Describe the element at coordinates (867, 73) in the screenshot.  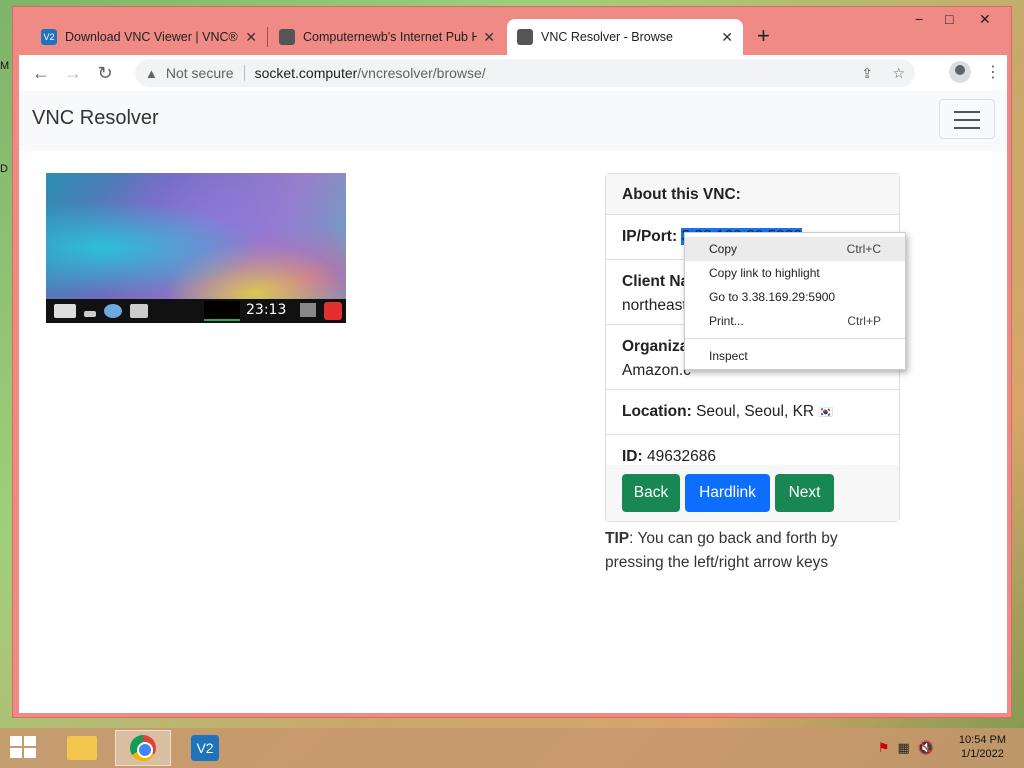
I see `share-icon: ⇪` at that location.